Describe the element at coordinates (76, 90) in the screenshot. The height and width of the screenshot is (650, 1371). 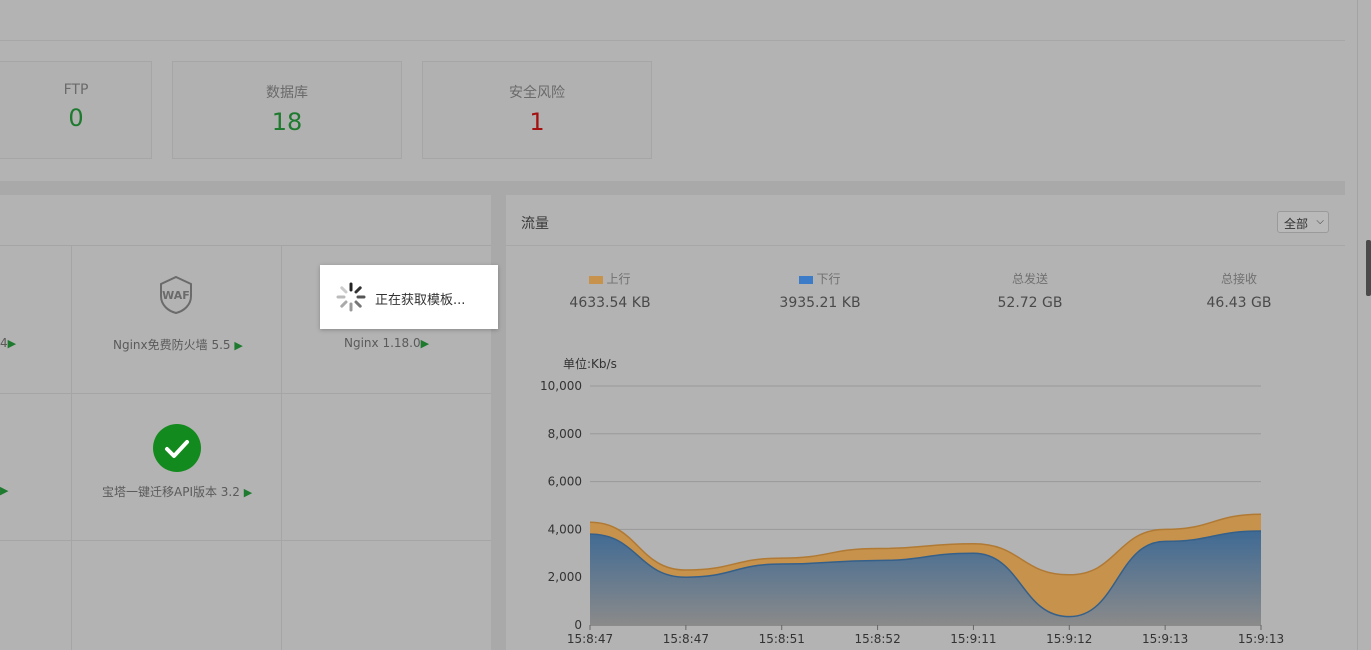
I see `stat-label: FTP` at that location.